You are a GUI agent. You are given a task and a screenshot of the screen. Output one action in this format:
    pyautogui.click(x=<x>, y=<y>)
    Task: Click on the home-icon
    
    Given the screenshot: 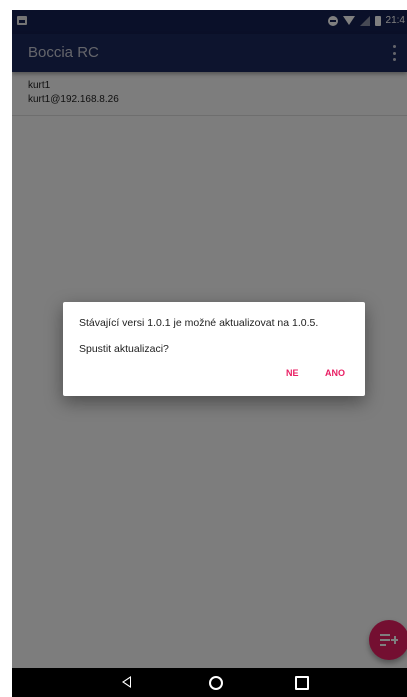 What is the action you would take?
    pyautogui.click(x=216, y=683)
    